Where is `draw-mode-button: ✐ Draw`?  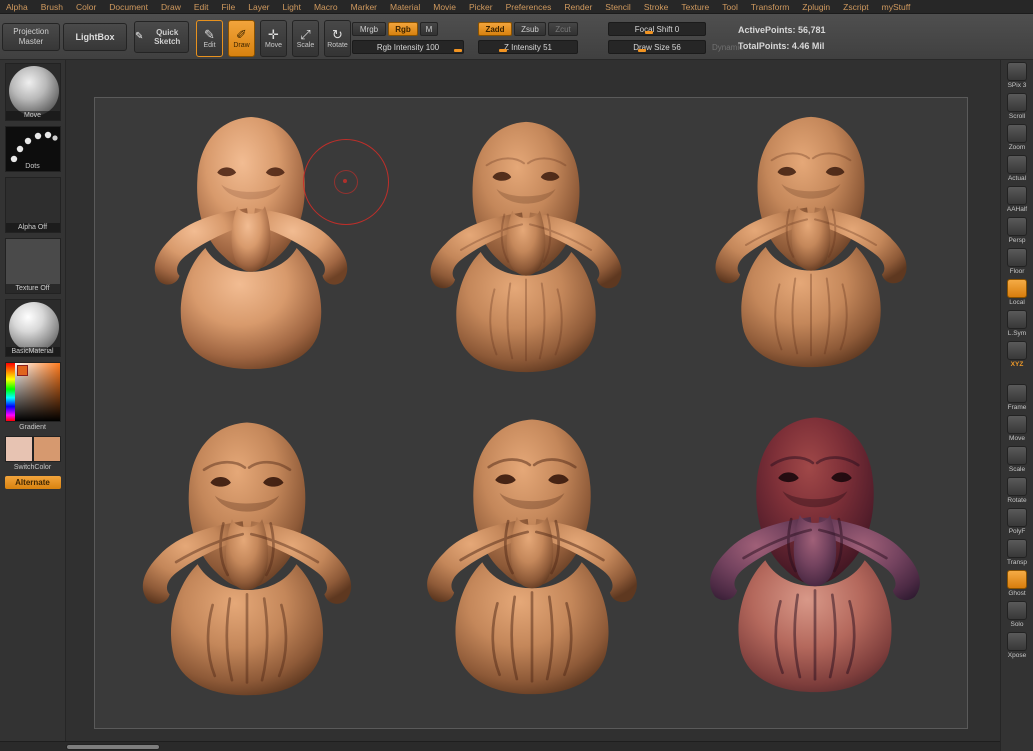 draw-mode-button: ✐ Draw is located at coordinates (241, 38).